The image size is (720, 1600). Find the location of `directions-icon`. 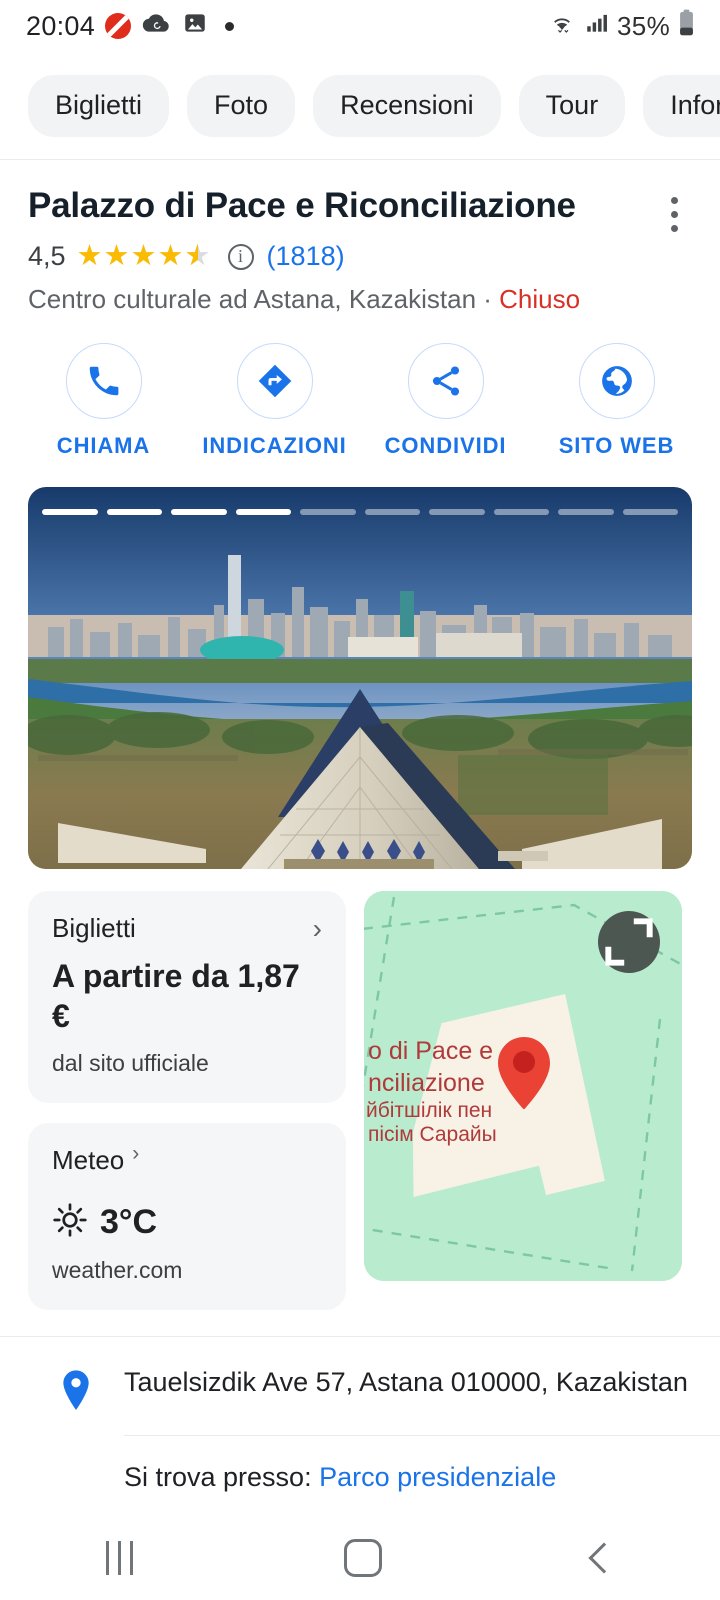

directions-icon is located at coordinates (274, 381).